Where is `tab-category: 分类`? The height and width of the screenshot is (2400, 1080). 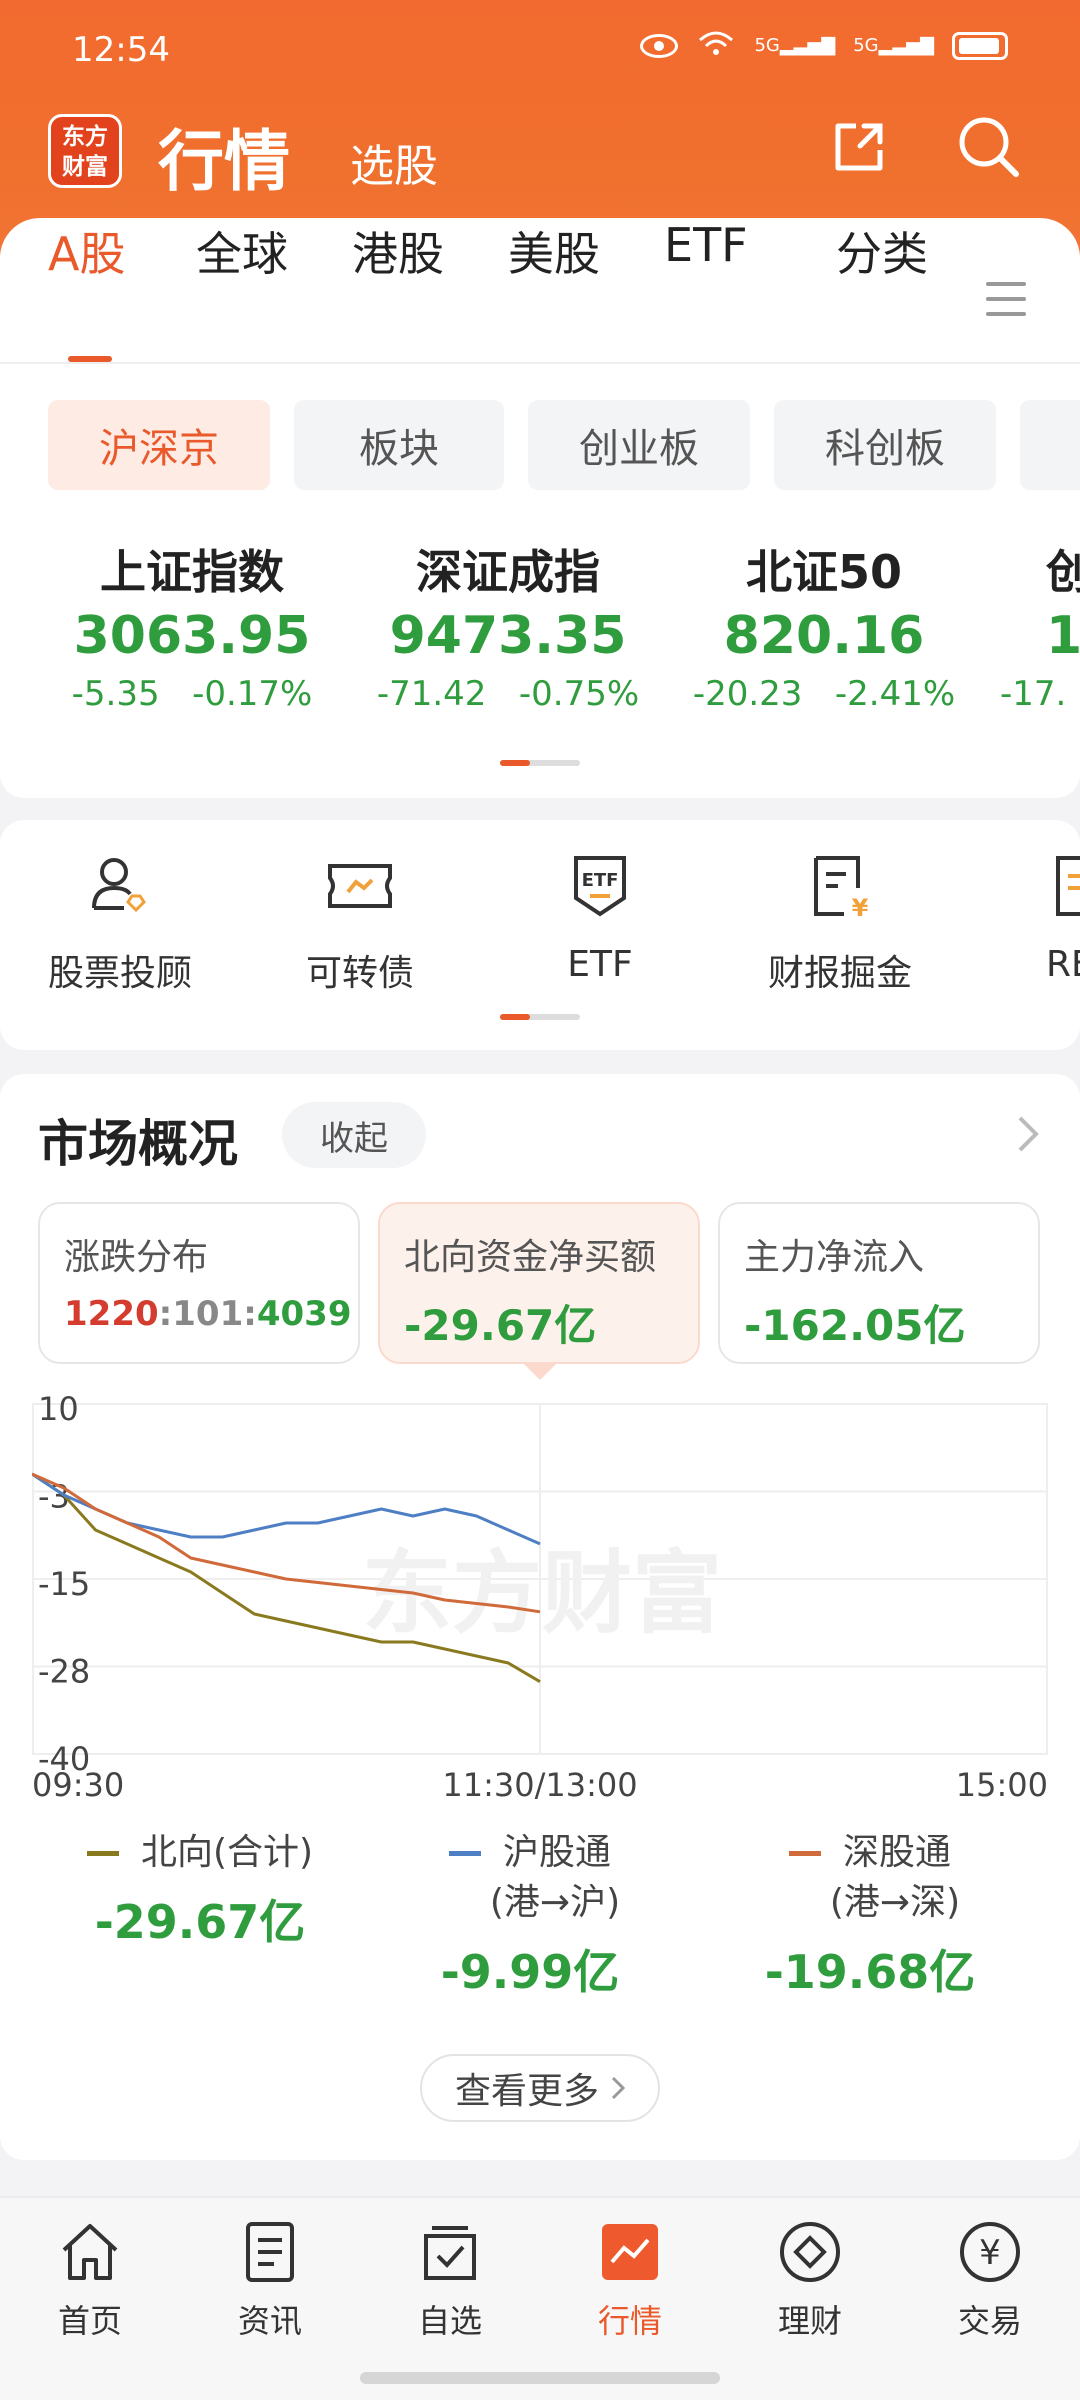 tab-category: 分类 is located at coordinates (882, 251).